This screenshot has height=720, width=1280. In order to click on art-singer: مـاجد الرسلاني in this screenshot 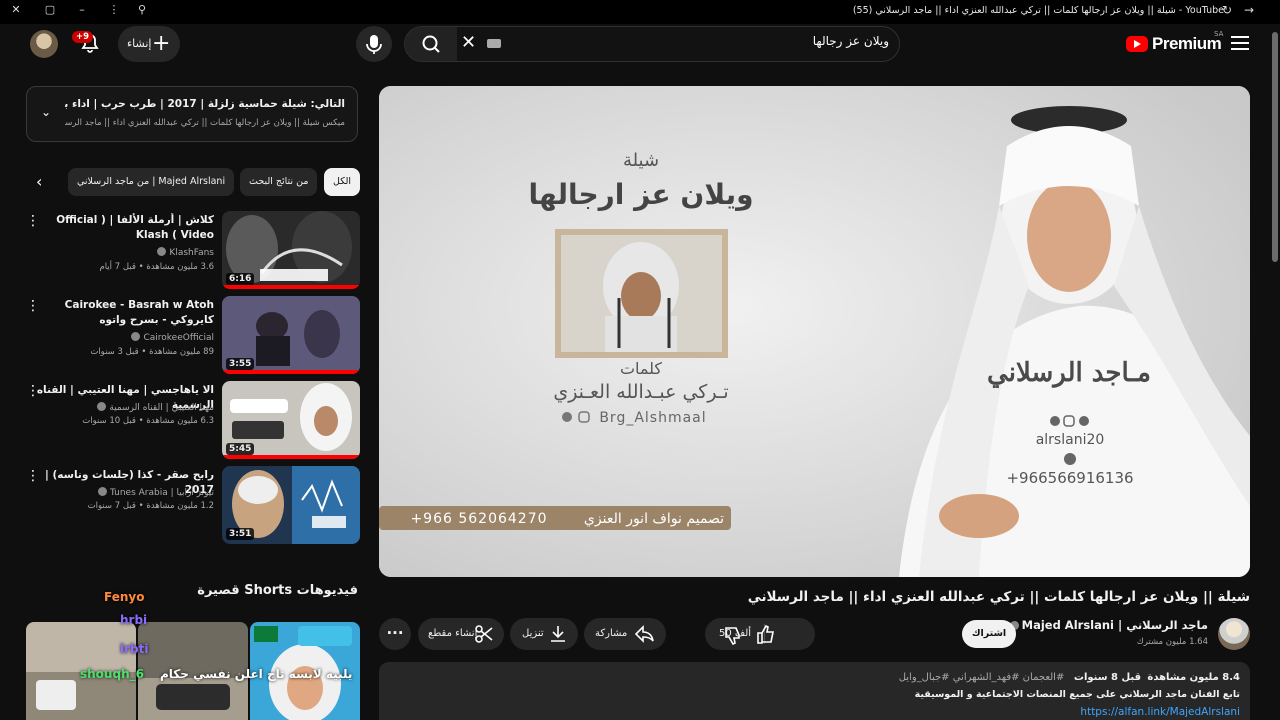, I will do `click(1069, 373)`.